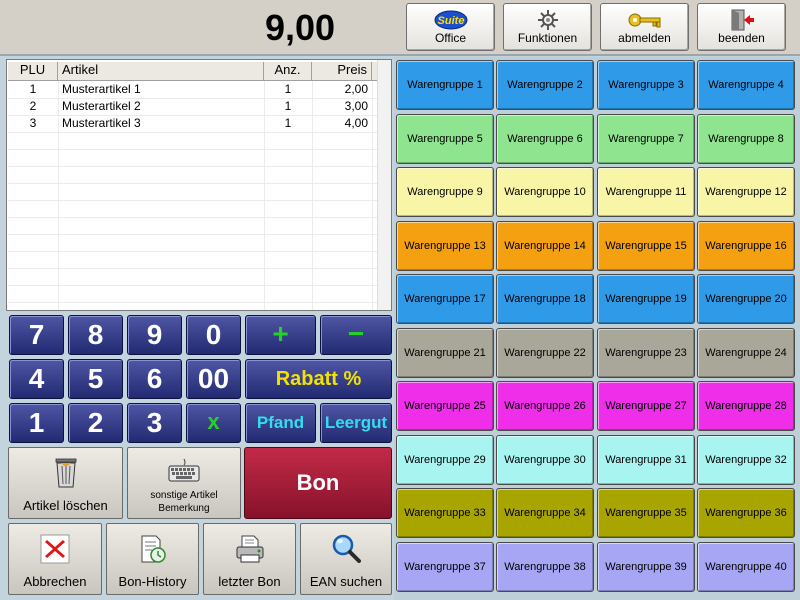 The height and width of the screenshot is (600, 800). What do you see at coordinates (746, 406) in the screenshot?
I see `warengruppe-28-button: Warengruppe 28` at bounding box center [746, 406].